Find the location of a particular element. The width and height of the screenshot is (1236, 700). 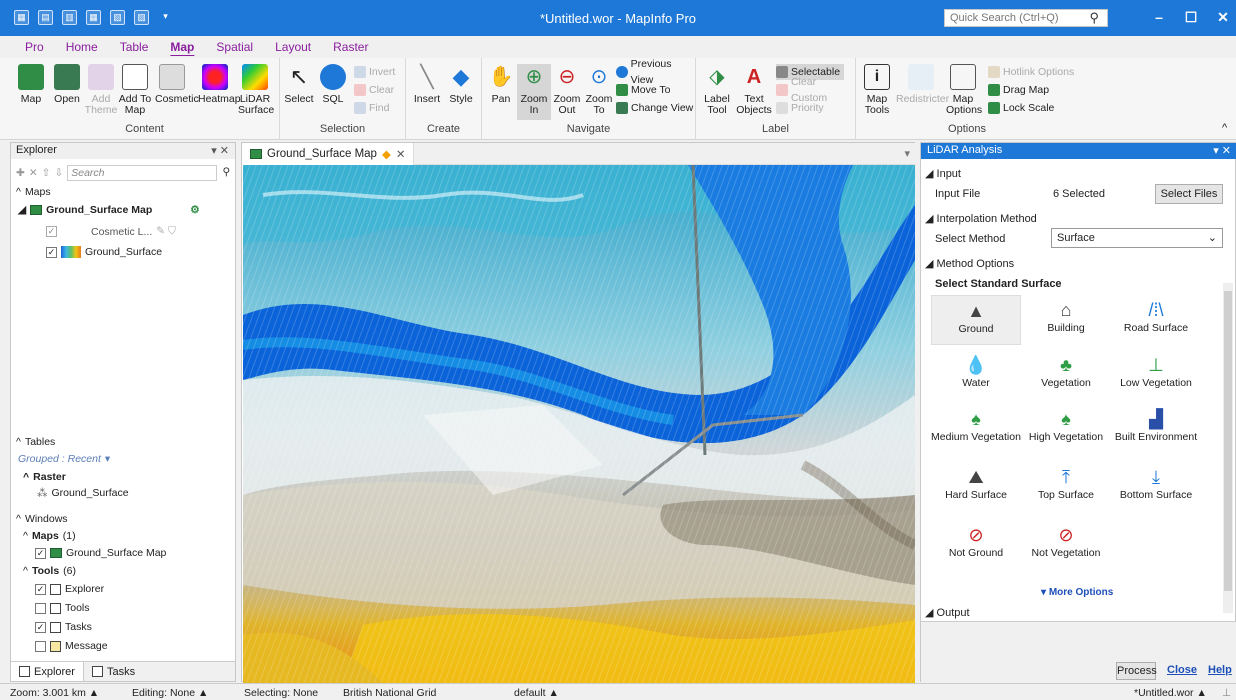

cosmetic-layer-item: ✓ Cosmetic L... ✎ ⛉ is located at coordinates (111, 231).